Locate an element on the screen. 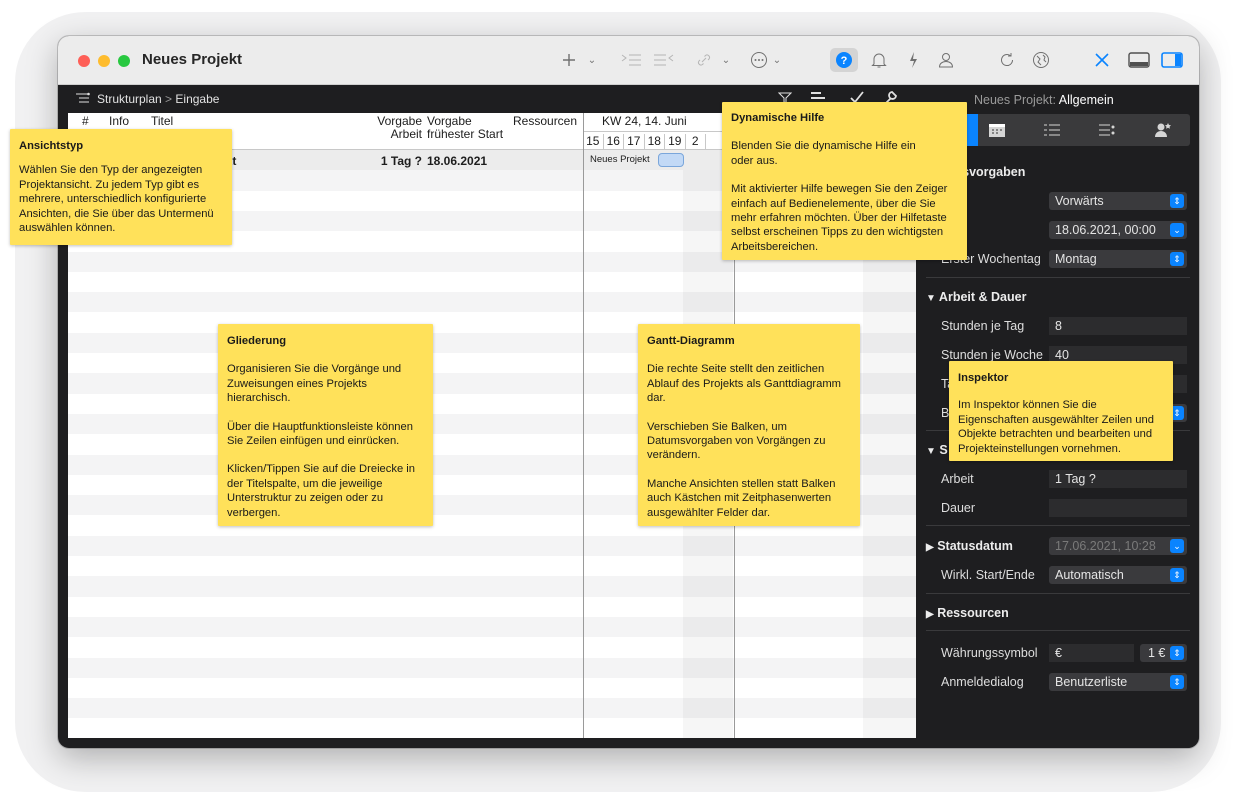 The height and width of the screenshot is (800, 1236). link-button is located at coordinates (704, 60).